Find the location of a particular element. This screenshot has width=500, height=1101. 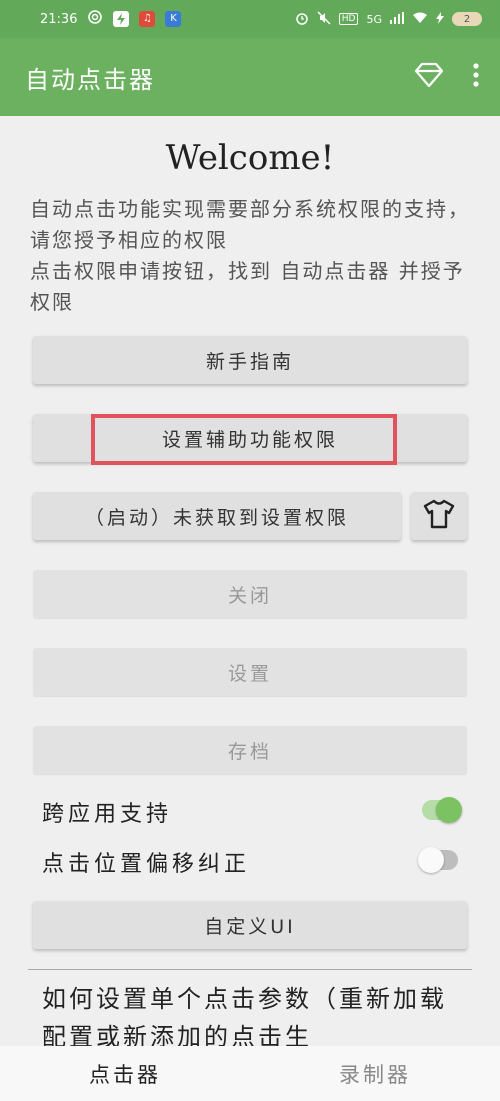

cross-app-switch is located at coordinates (442, 810).